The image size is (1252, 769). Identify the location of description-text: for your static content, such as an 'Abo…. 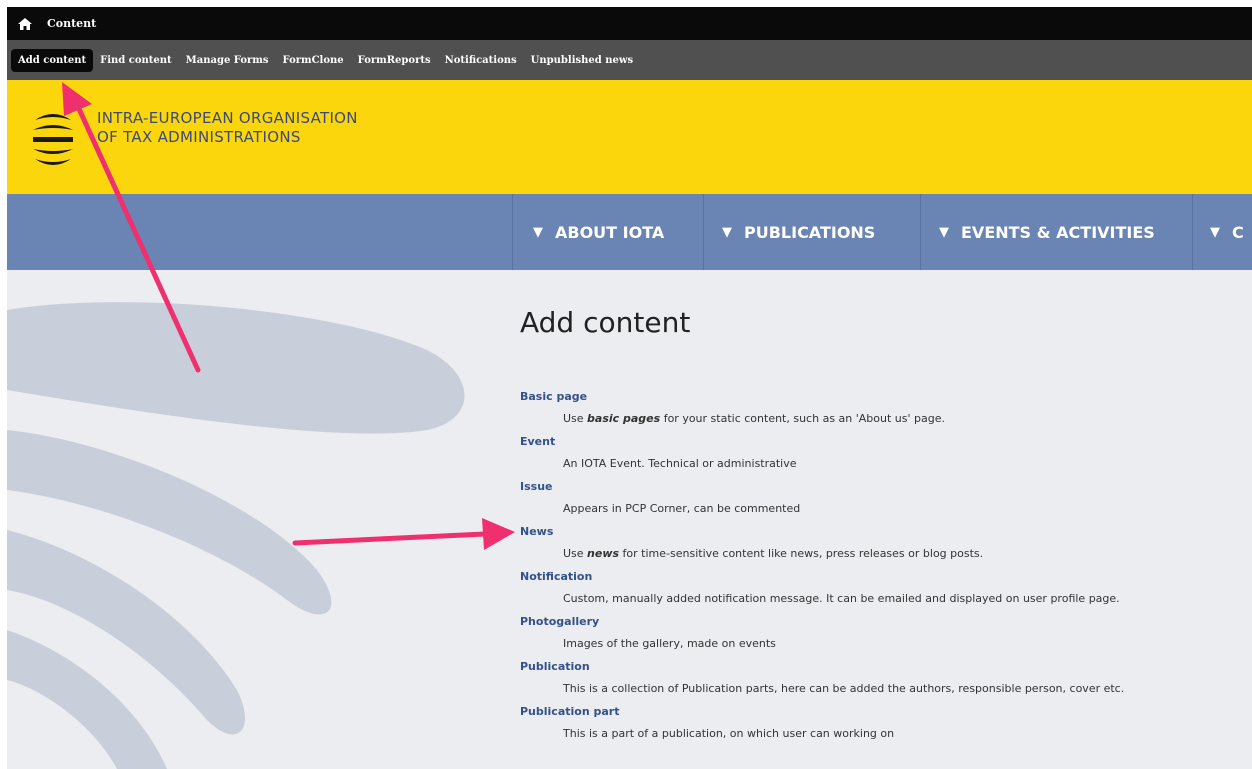
(802, 418).